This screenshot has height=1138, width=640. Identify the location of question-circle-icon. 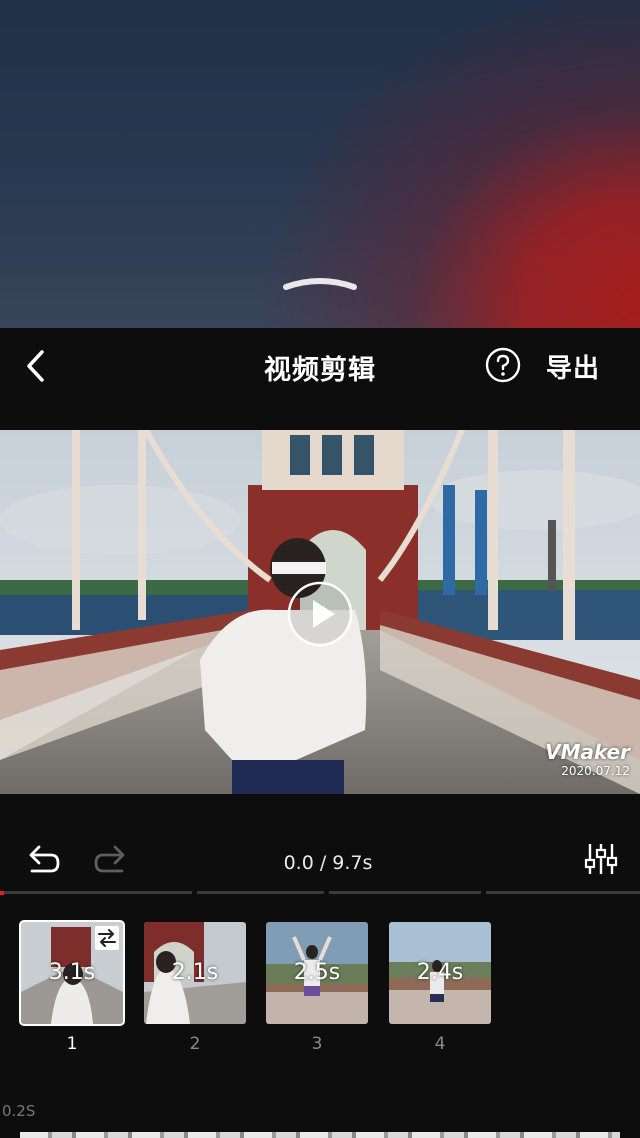
(503, 365).